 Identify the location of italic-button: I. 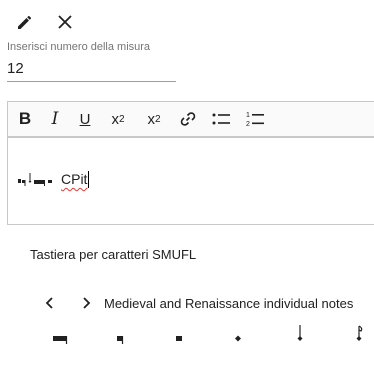
(55, 119).